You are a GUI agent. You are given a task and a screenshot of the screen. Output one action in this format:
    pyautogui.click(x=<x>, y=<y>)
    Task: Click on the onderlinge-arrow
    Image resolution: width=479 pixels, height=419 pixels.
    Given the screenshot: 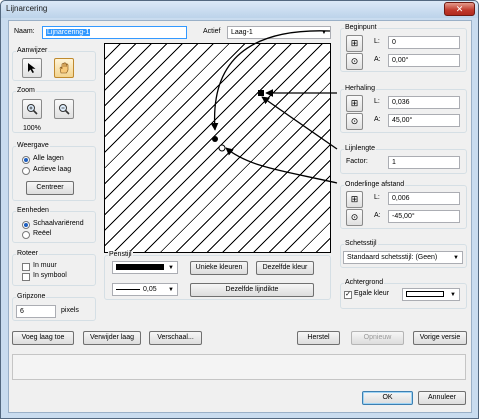 What is the action you would take?
    pyautogui.click(x=281, y=165)
    